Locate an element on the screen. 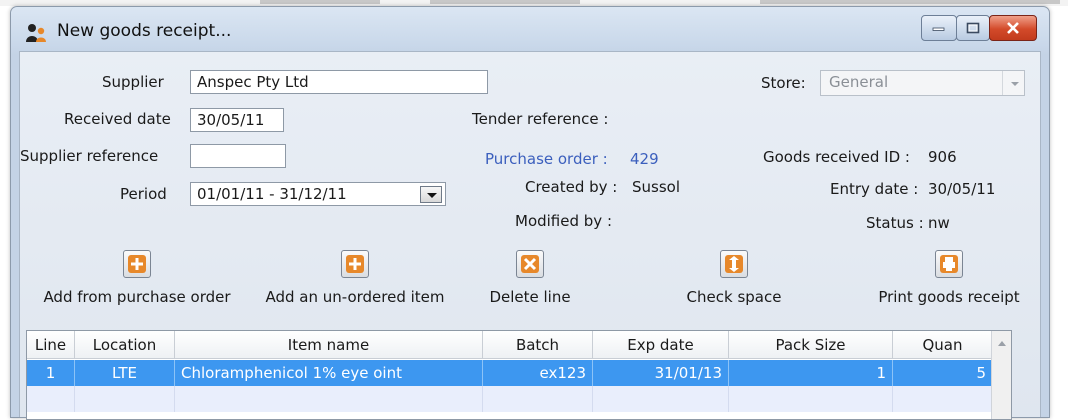 This screenshot has width=1068, height=420. column-header-line: Line is located at coordinates (51, 345).